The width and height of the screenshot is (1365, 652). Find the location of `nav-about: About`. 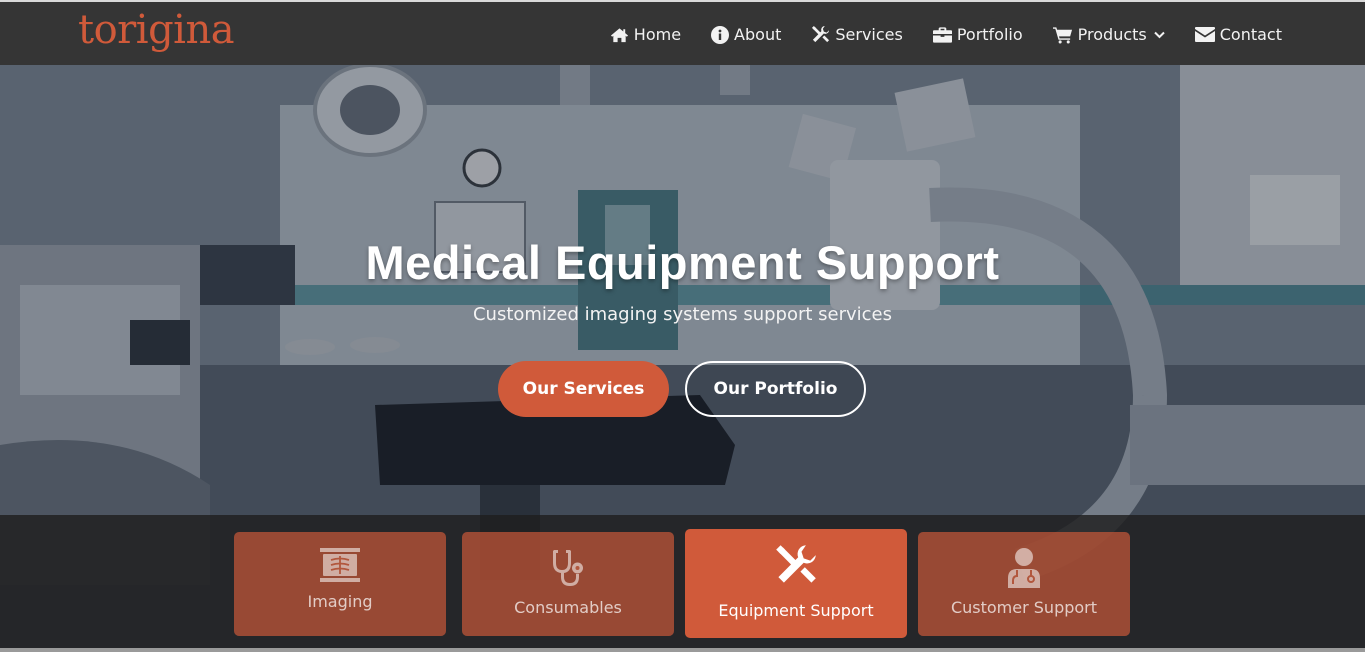

nav-about: About is located at coordinates (746, 34).